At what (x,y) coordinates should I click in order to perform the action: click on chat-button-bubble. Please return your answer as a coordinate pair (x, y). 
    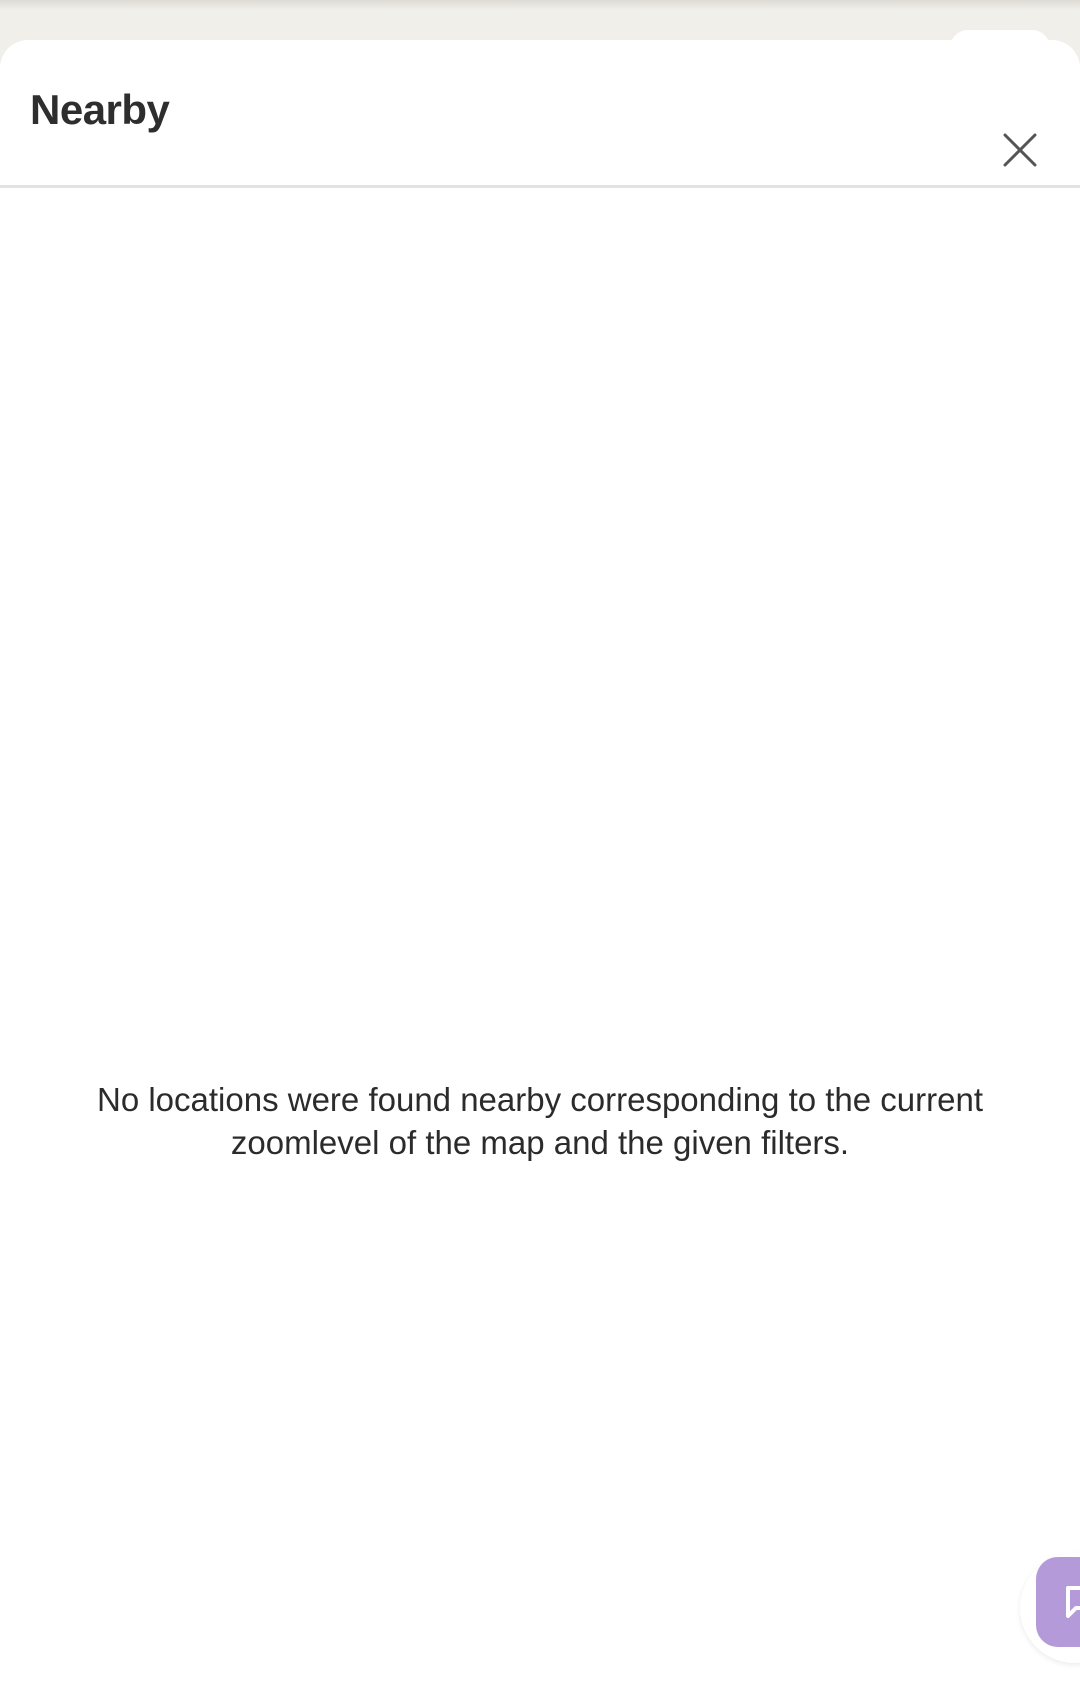
    Looking at the image, I should click on (1058, 1602).